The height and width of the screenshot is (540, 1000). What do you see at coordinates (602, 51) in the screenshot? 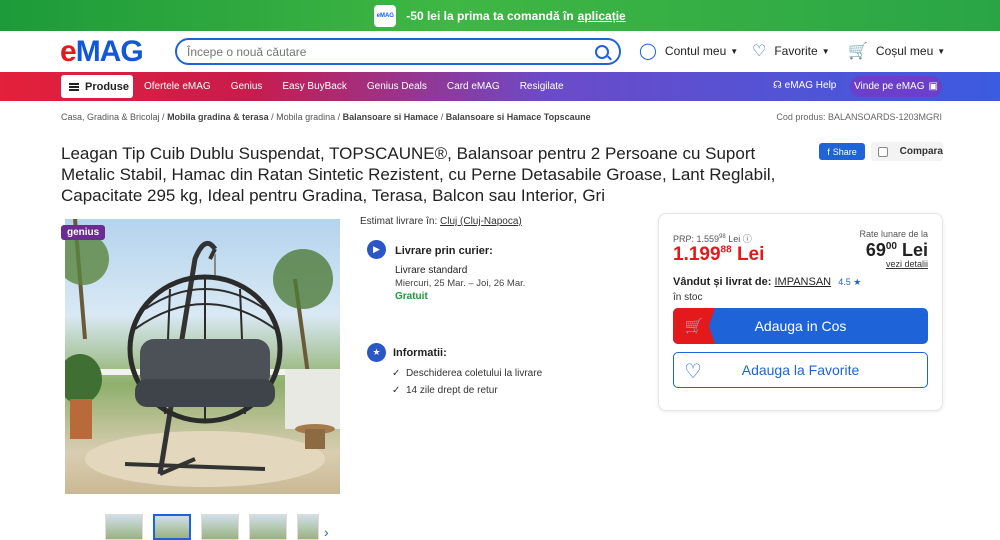
I see `search-icon` at bounding box center [602, 51].